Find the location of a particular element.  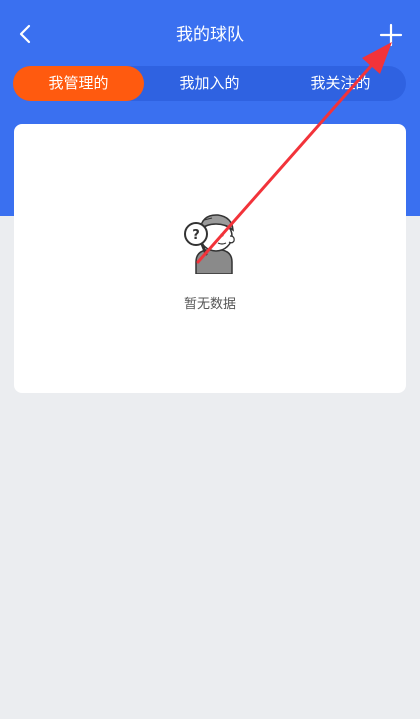

top-nav-bar: 我的球队 is located at coordinates (210, 35).